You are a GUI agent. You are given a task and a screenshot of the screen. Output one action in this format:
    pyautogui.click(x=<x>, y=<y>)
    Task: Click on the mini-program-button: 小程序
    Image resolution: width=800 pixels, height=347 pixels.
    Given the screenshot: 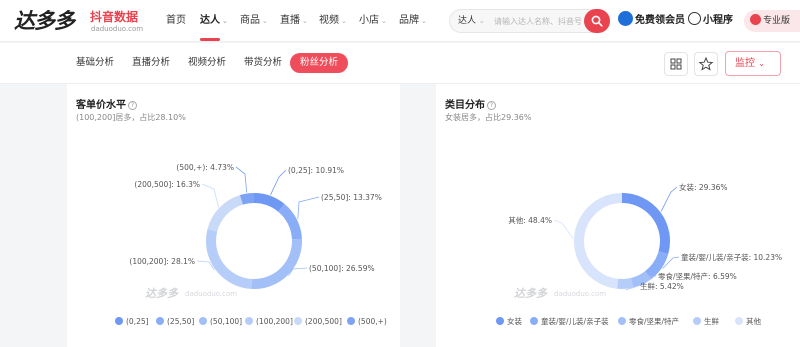 What is the action you would take?
    pyautogui.click(x=710, y=21)
    